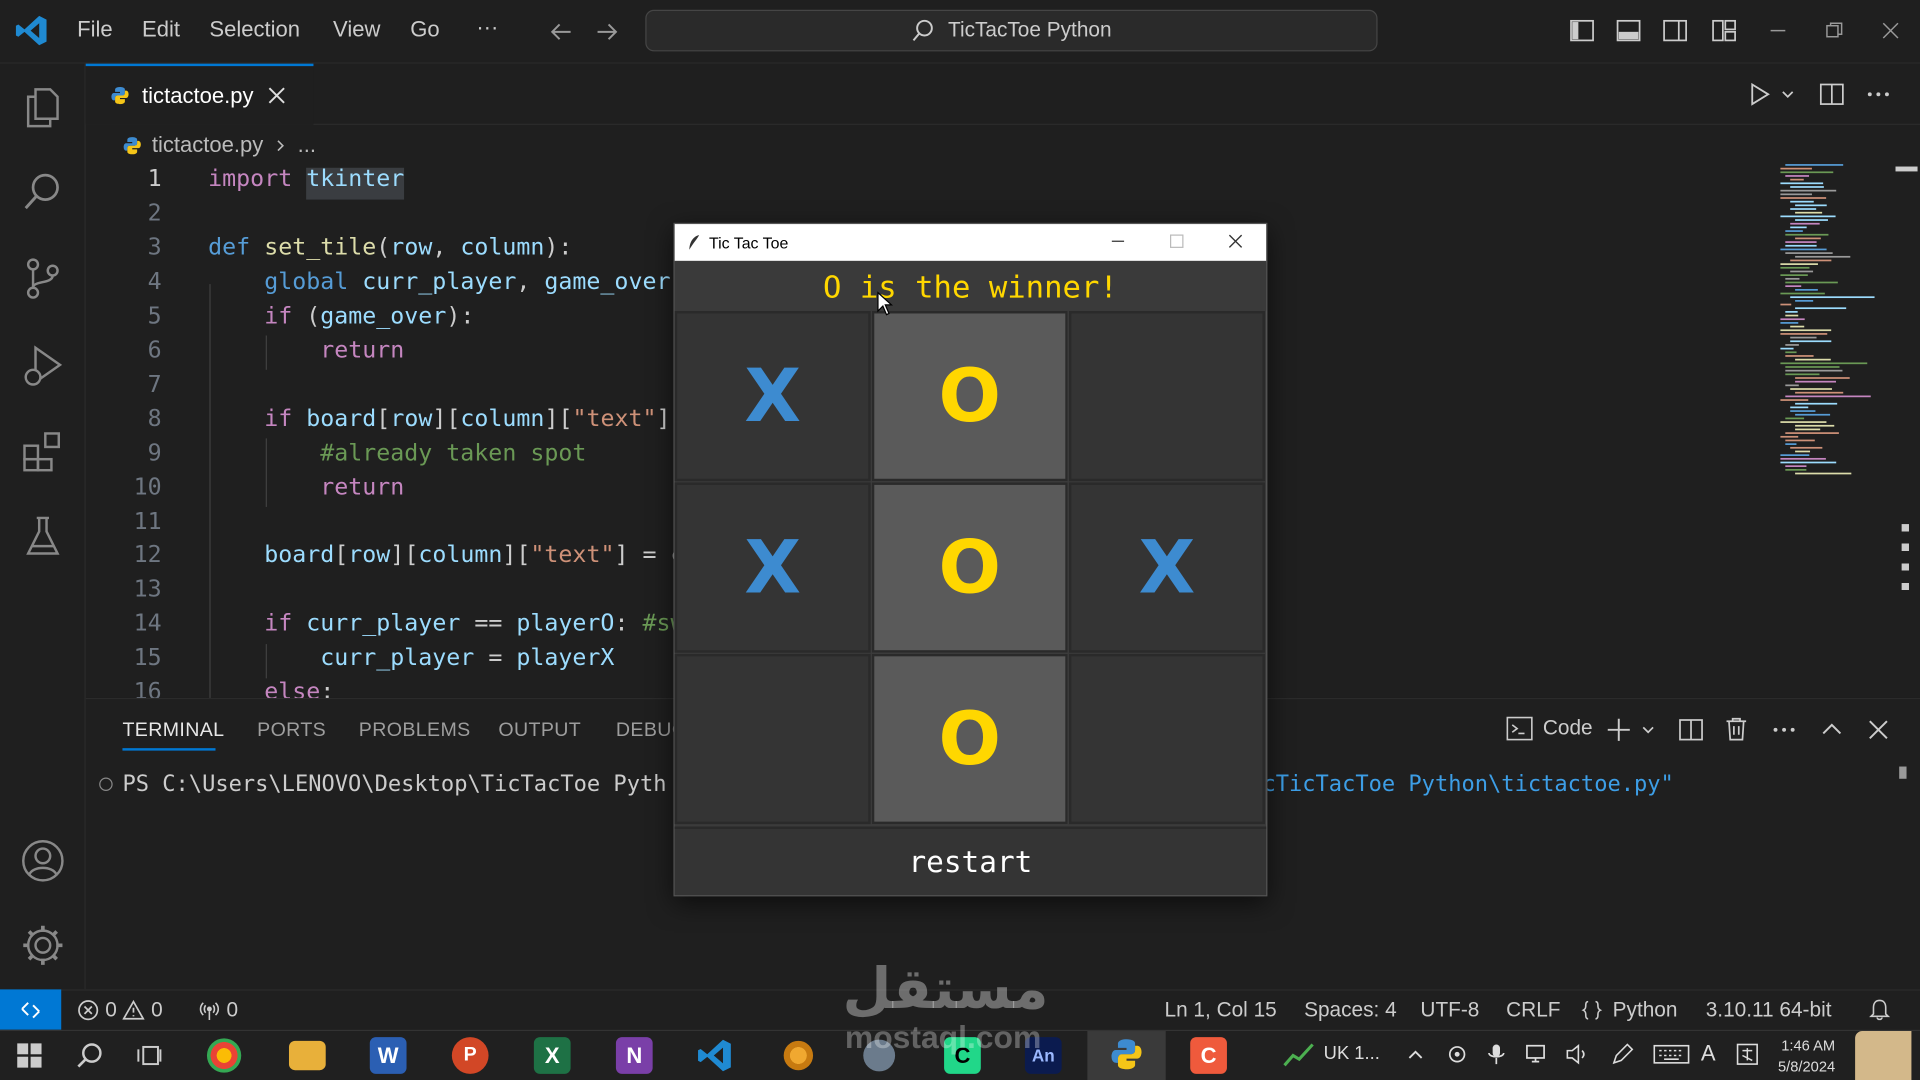 This screenshot has width=1920, height=1080. Describe the element at coordinates (1831, 729) in the screenshot. I see `maximize-panel-chevron-up-icon` at that location.